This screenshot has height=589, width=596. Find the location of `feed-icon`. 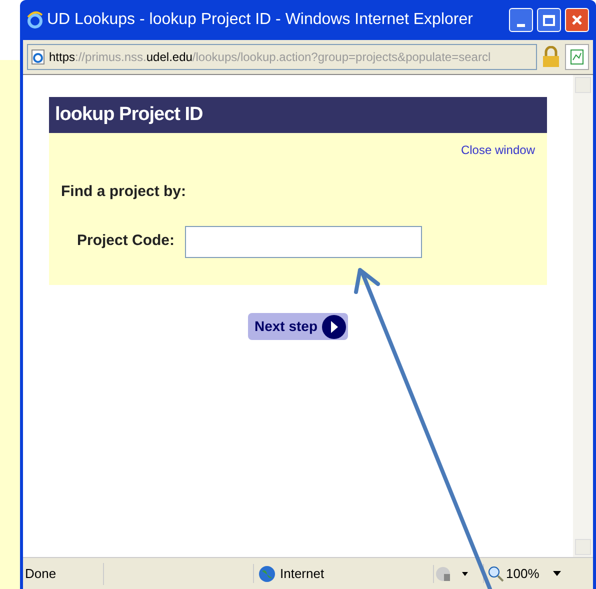

feed-icon is located at coordinates (577, 57).